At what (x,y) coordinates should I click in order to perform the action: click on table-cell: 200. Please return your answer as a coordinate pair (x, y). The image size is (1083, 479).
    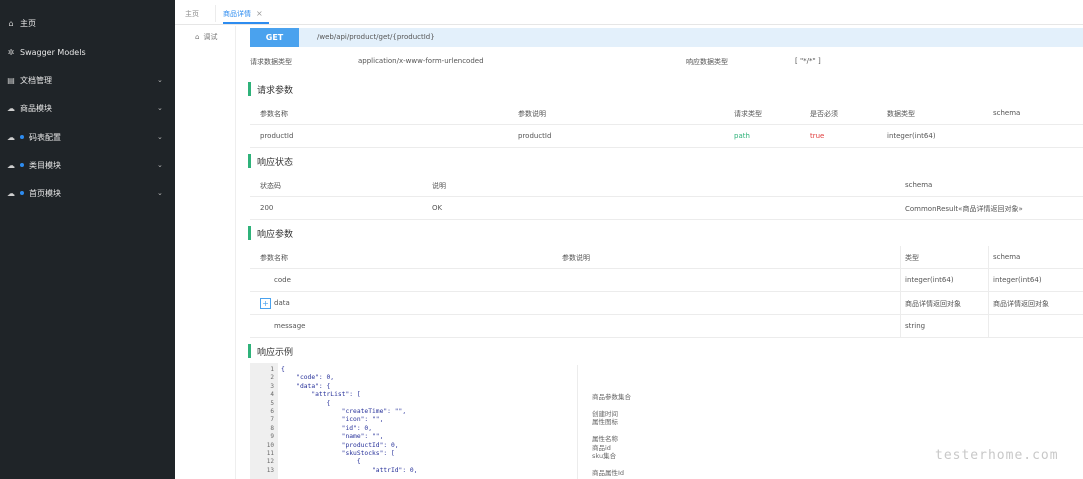
    Looking at the image, I should click on (267, 208).